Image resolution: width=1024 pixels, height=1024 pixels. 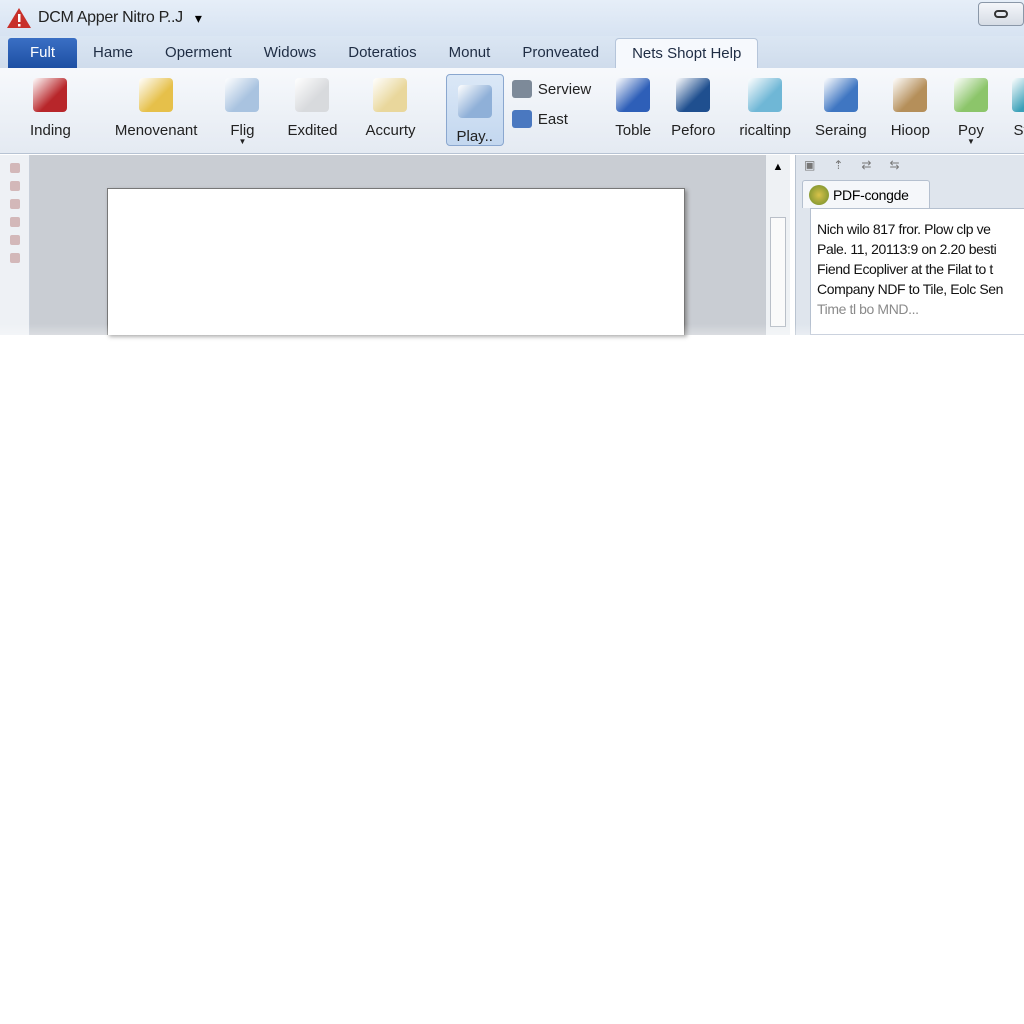 What do you see at coordinates (819, 194) in the screenshot?
I see `pdf-badge-icon` at bounding box center [819, 194].